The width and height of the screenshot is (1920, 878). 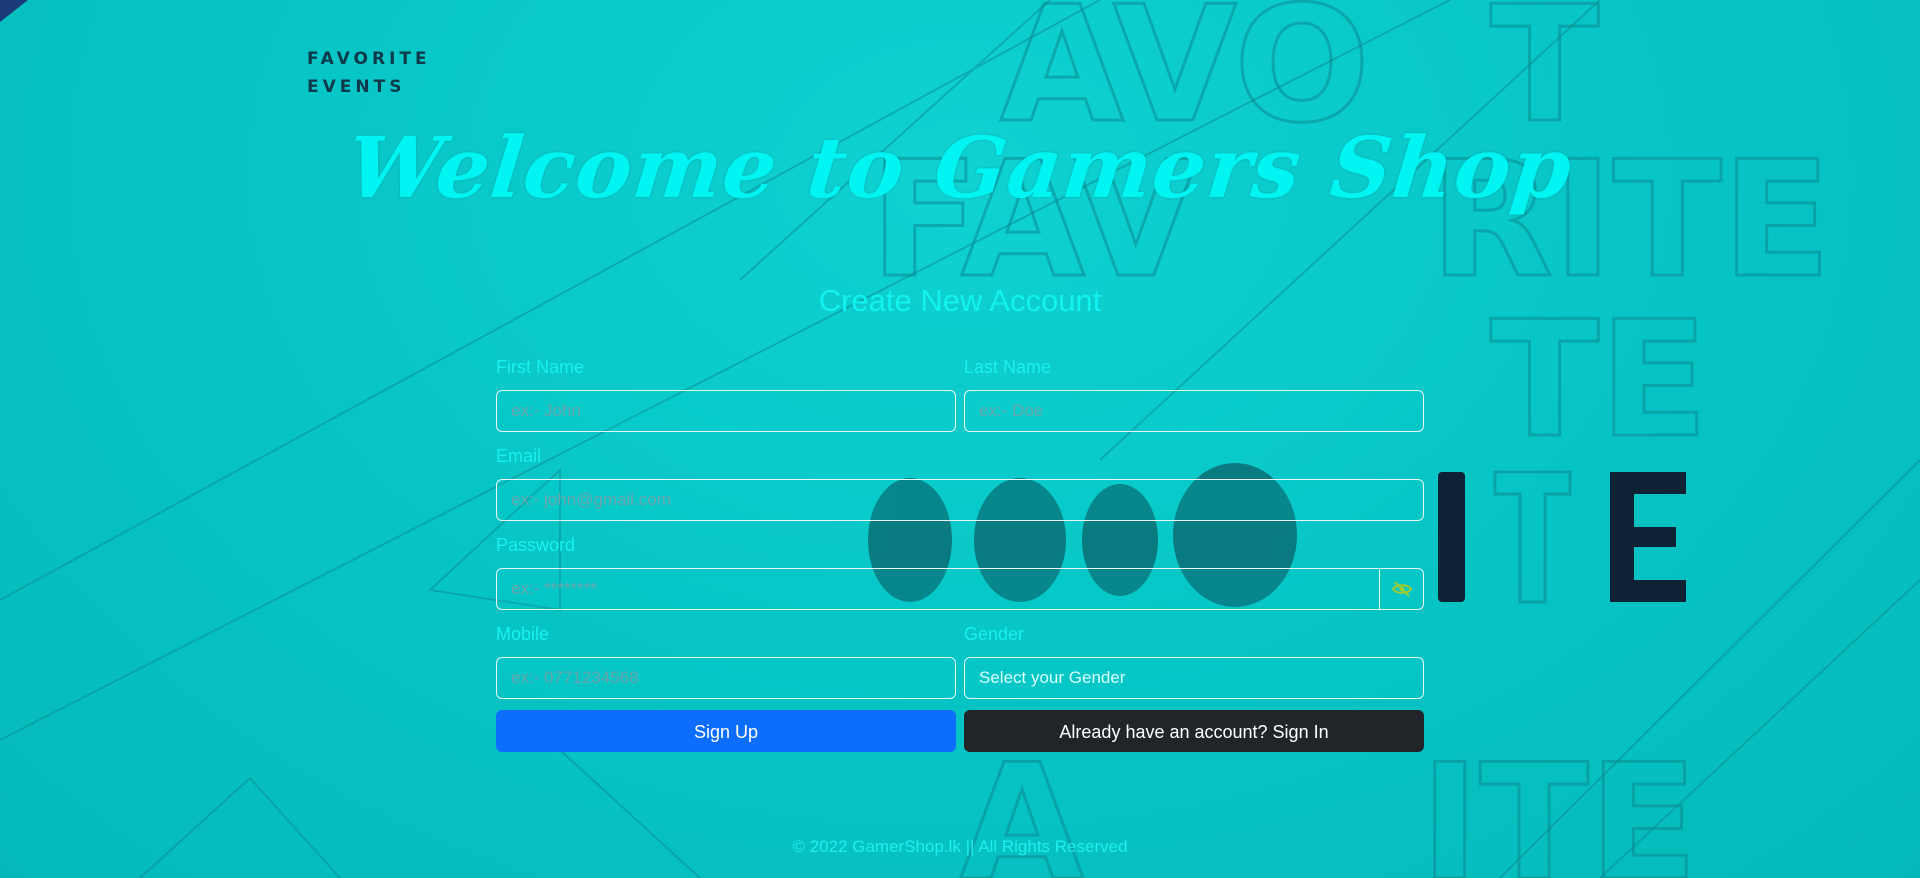 I want to click on first-name-label: First Name, so click(x=540, y=367).